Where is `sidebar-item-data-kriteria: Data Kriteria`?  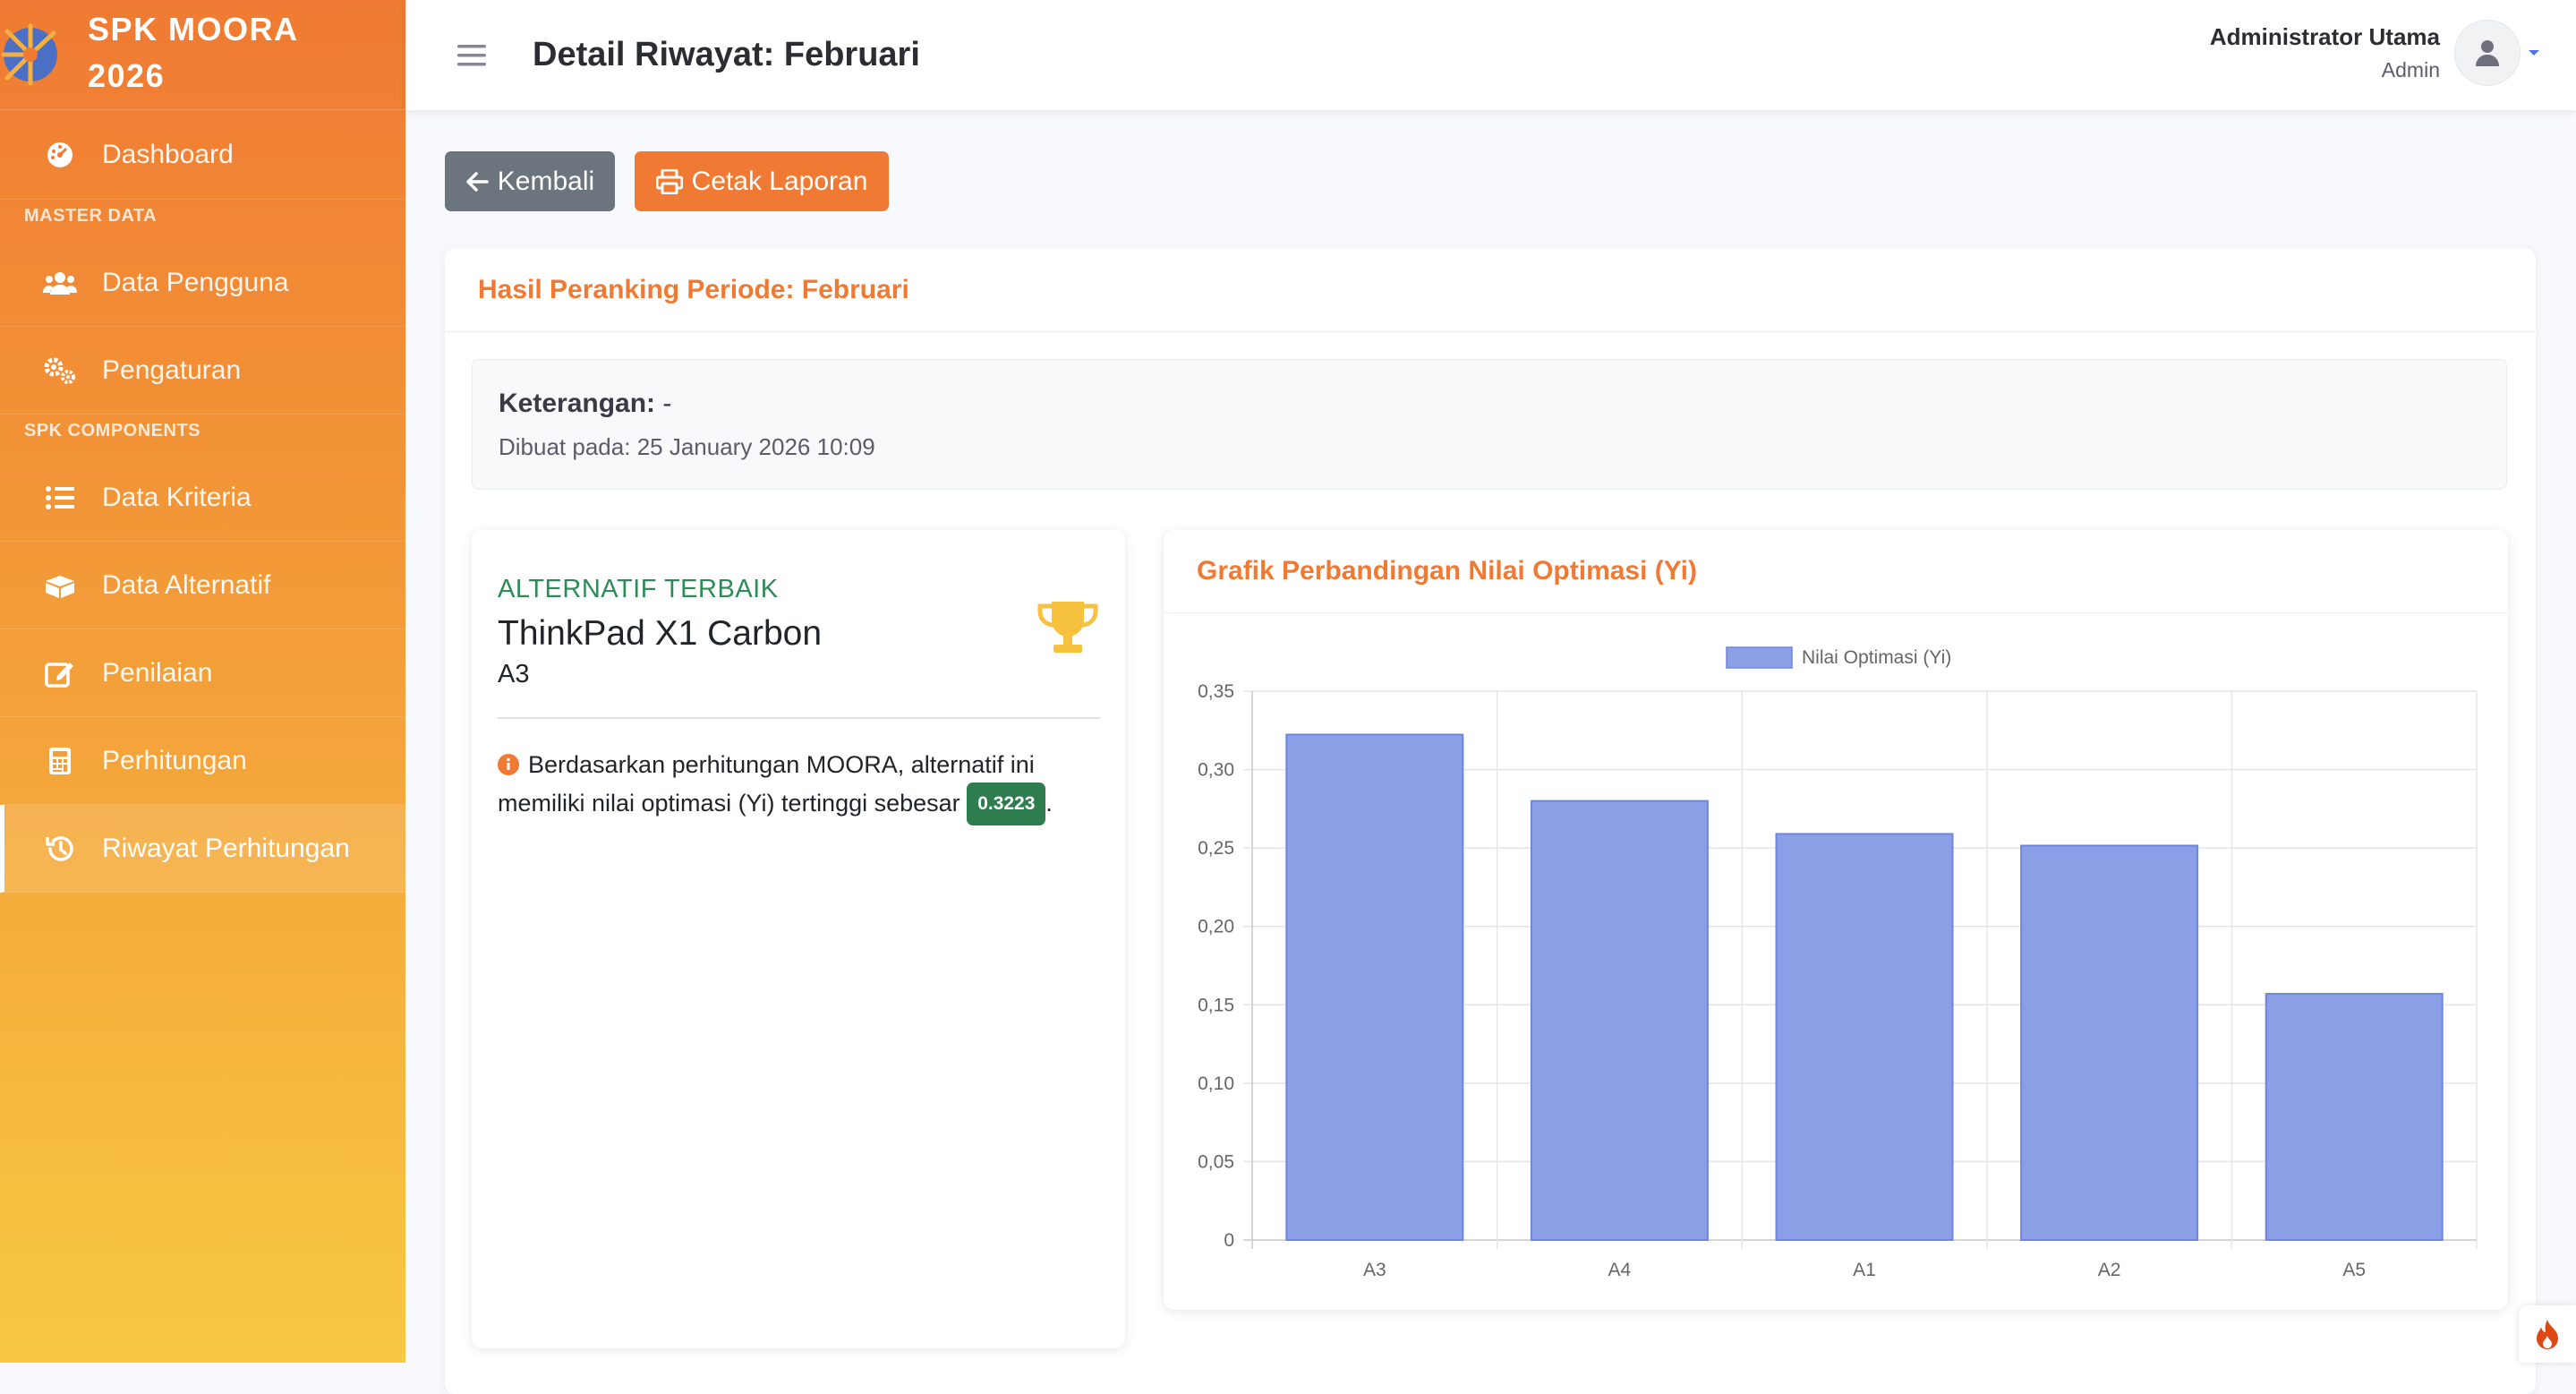
sidebar-item-data-kriteria: Data Kriteria is located at coordinates (202, 498).